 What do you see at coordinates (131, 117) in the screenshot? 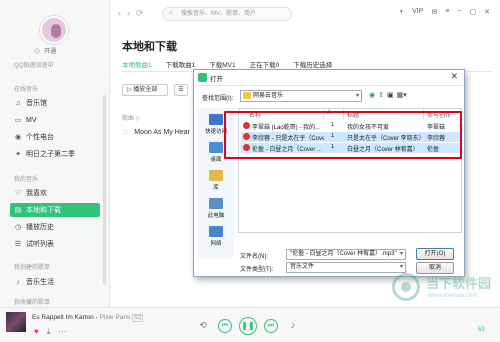
I see `column-header-song: 歌曲 ◇` at bounding box center [131, 117].